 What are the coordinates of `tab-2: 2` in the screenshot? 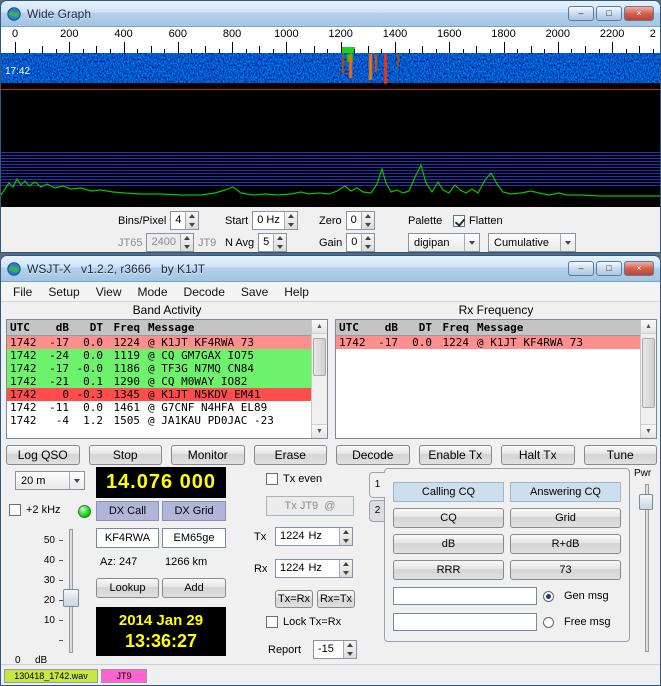 It's located at (377, 511).